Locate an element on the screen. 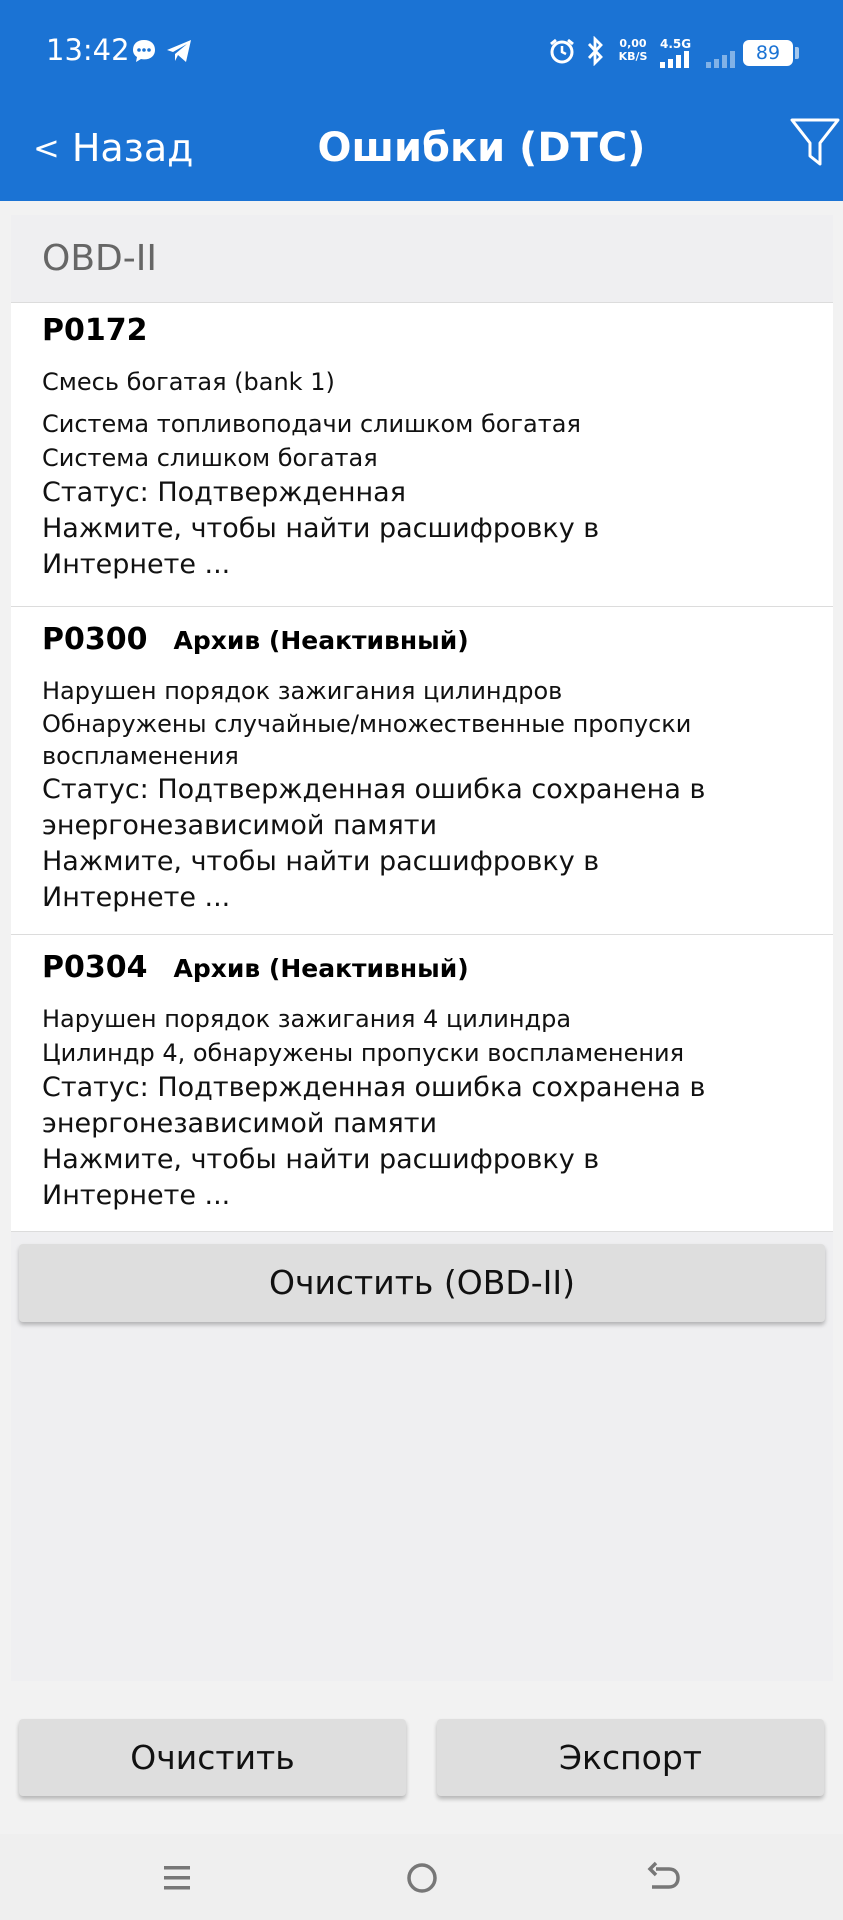 The height and width of the screenshot is (1920, 843). dtc-title-row: P0304 Архив (Неактивный) is located at coordinates (427, 972).